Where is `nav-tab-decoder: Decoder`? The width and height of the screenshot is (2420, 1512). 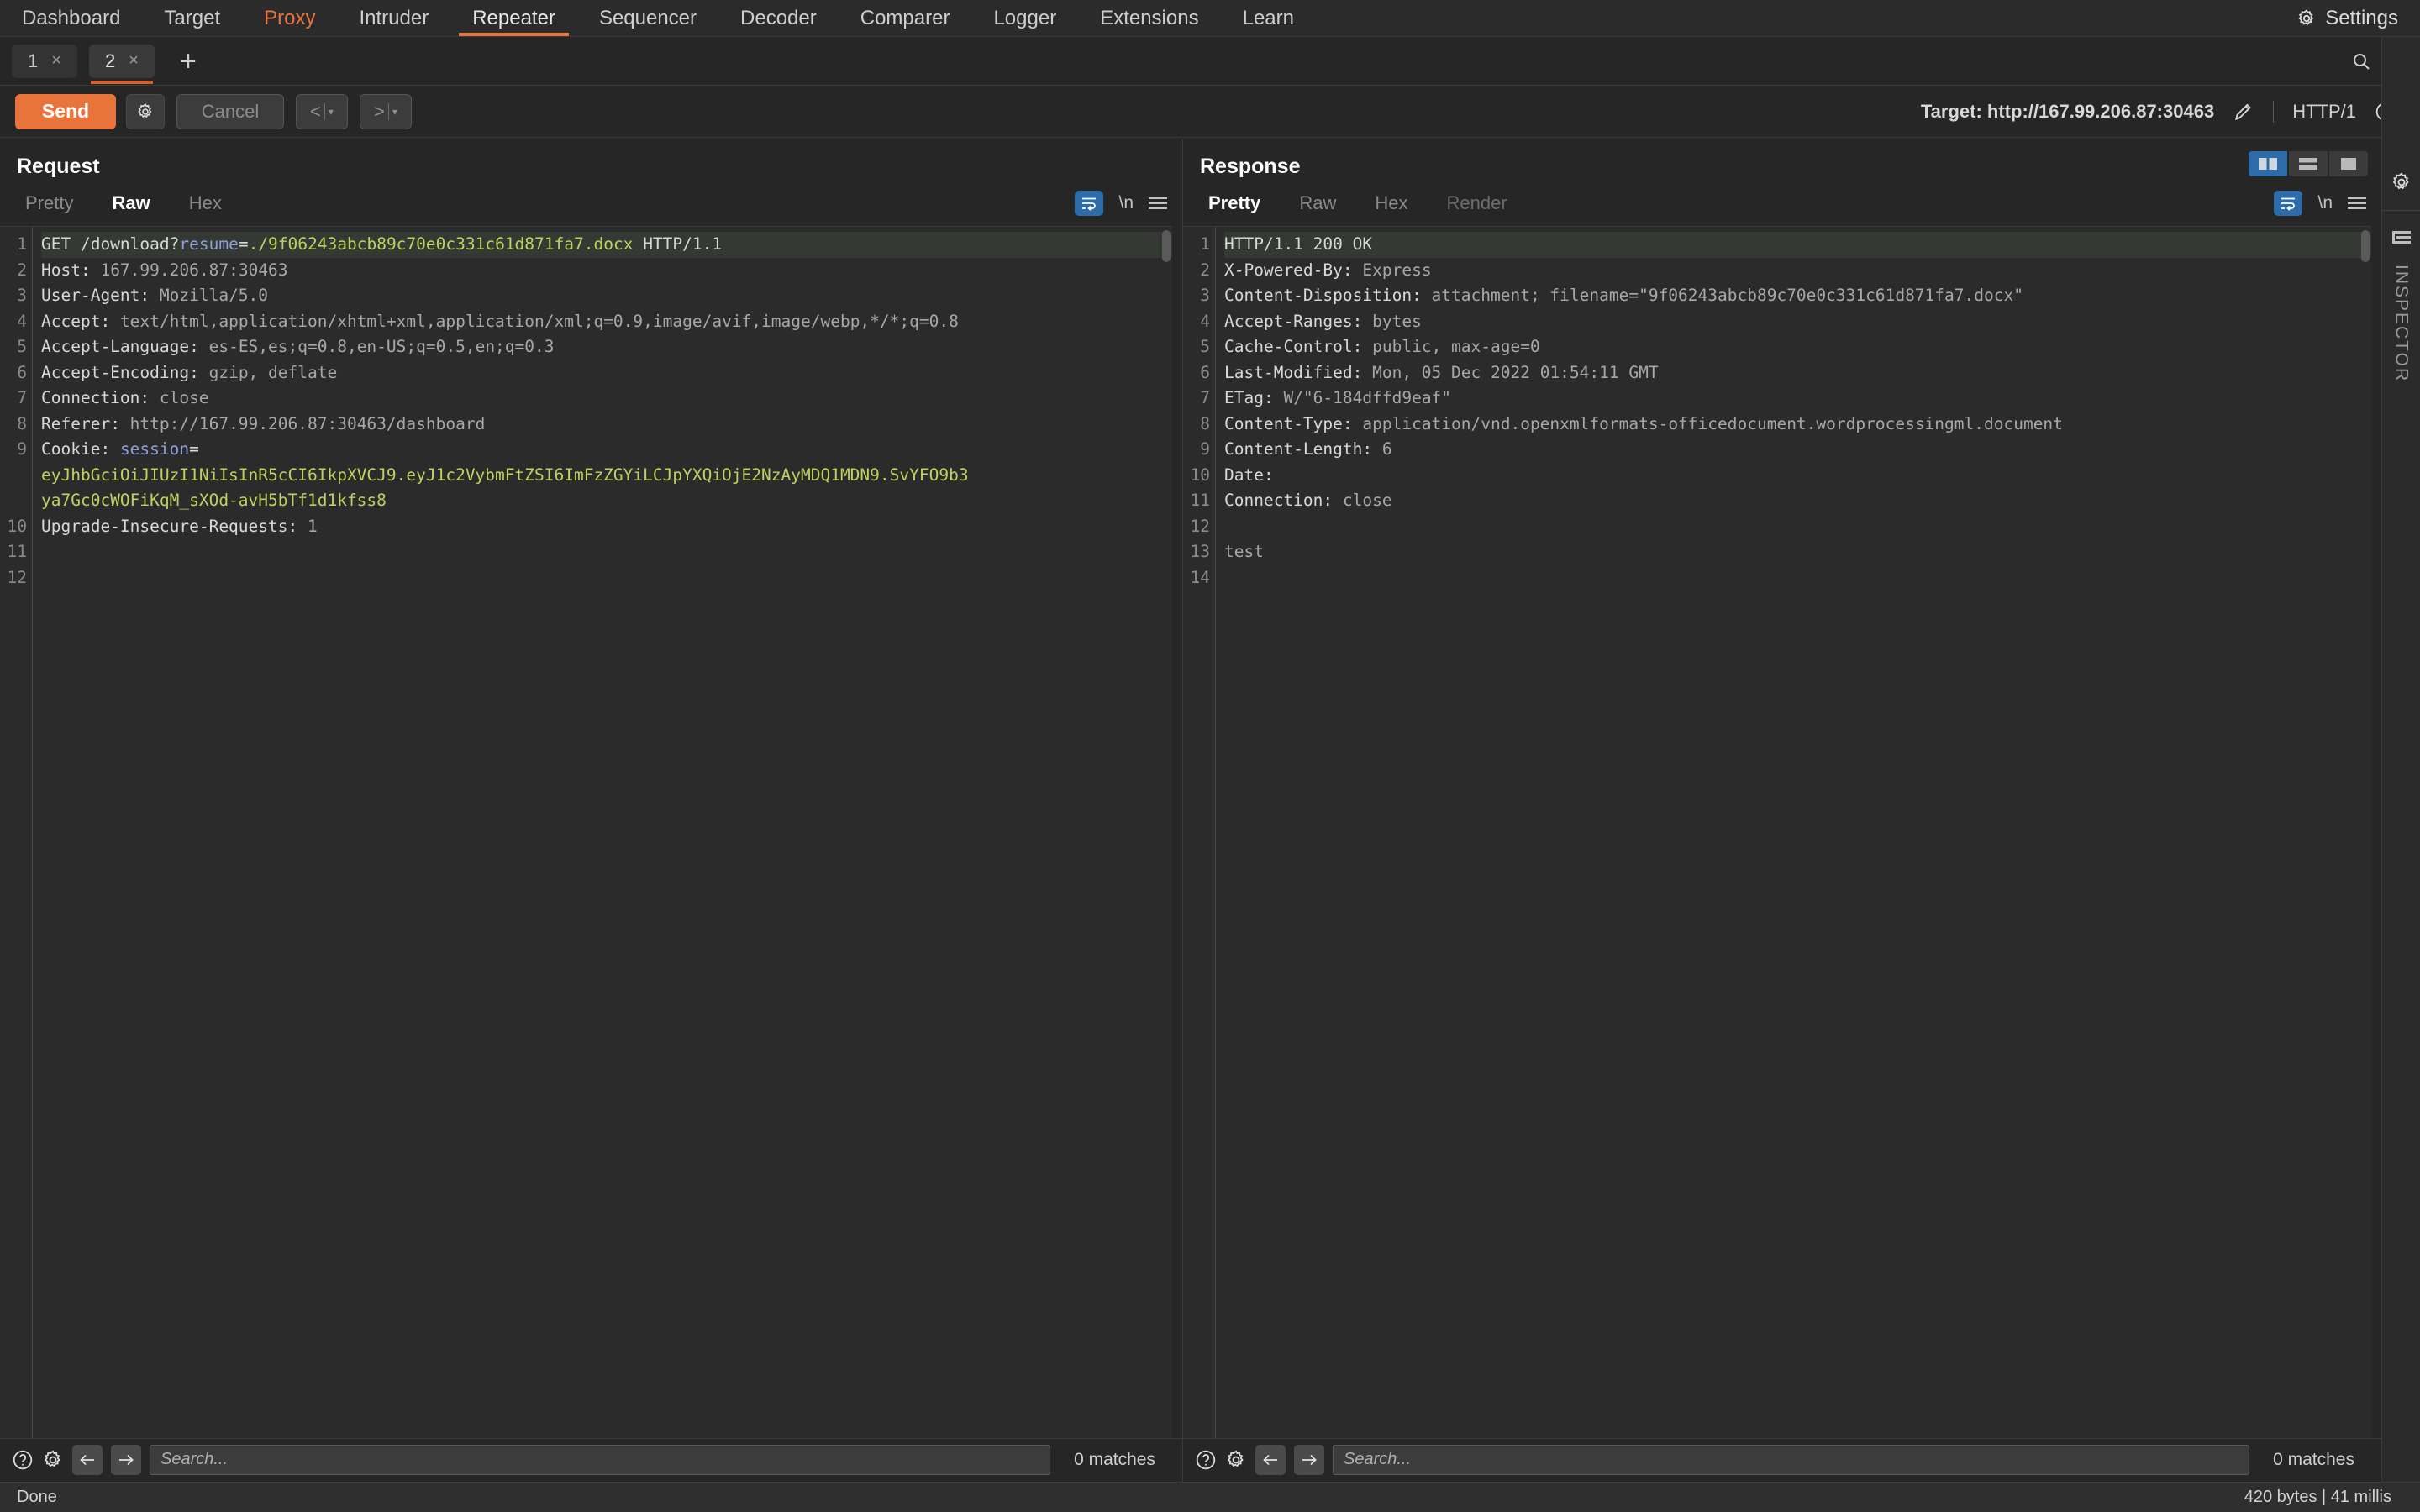
nav-tab-decoder: Decoder is located at coordinates (779, 18).